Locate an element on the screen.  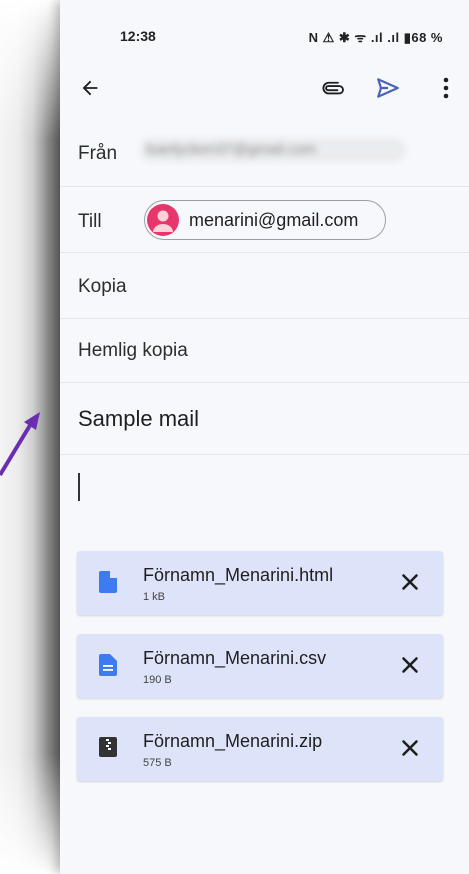
attachment-name: Förnamn_Menarini.csv is located at coordinates (235, 658).